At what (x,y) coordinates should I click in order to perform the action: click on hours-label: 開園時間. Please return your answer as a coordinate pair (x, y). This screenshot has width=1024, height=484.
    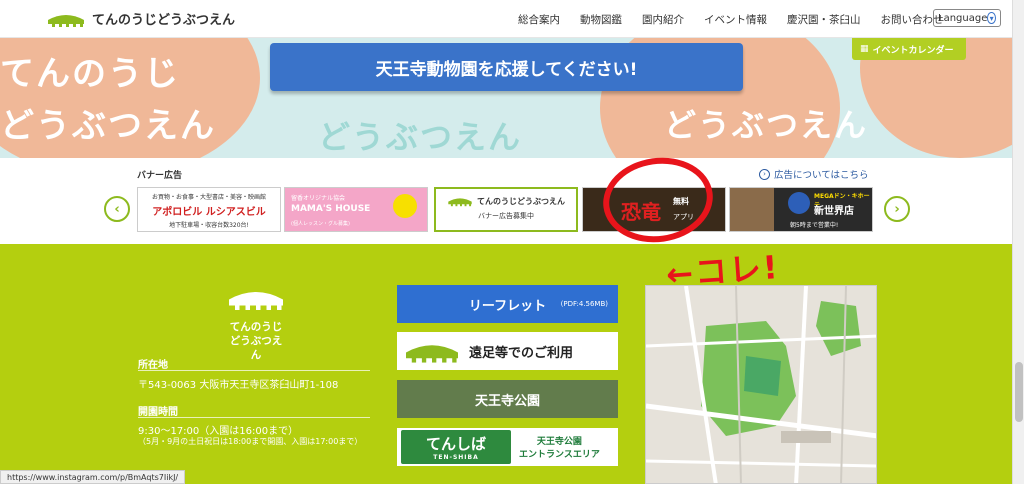
    Looking at the image, I should click on (158, 412).